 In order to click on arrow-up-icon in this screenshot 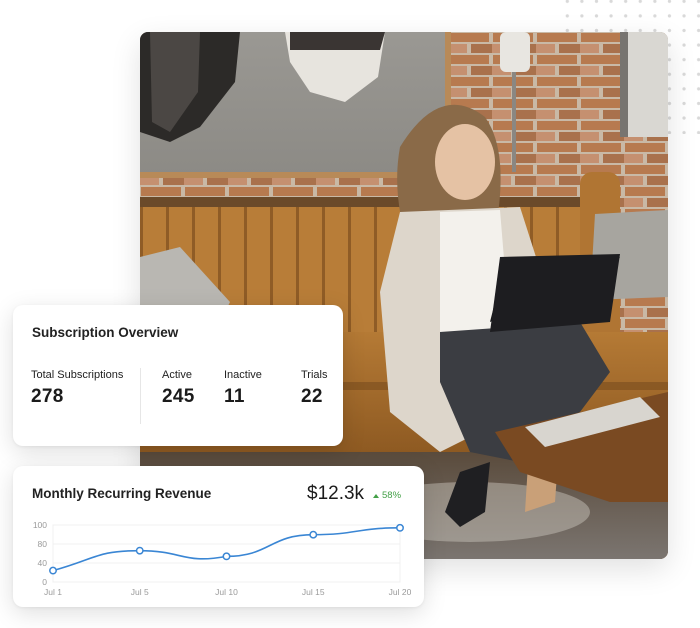, I will do `click(376, 495)`.